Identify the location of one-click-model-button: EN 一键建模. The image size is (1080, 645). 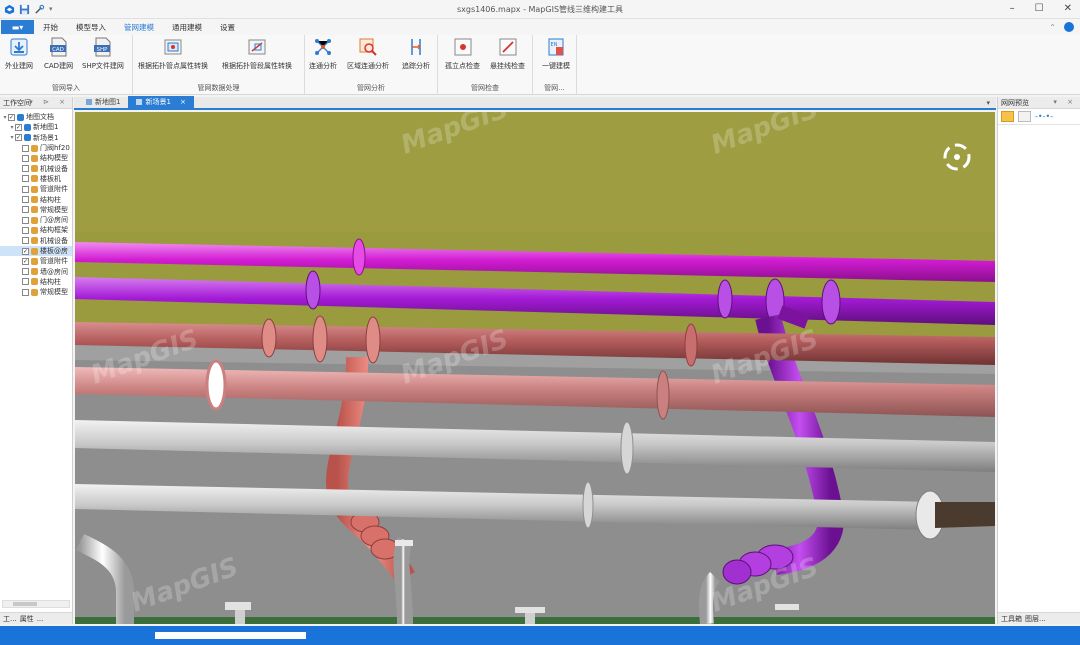
(556, 54).